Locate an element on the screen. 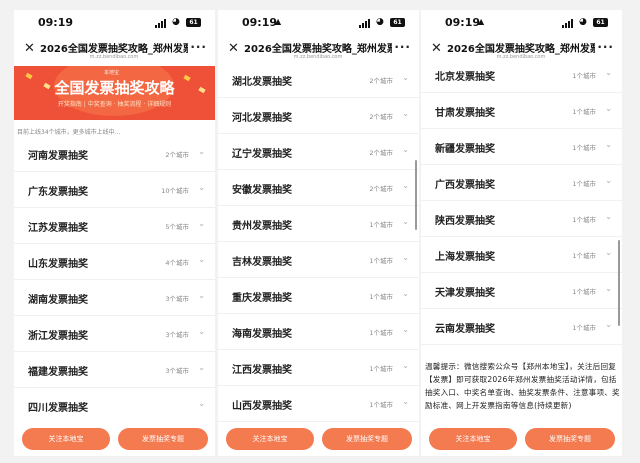  list-item-title: 云南发票抽奖 is located at coordinates (465, 329).